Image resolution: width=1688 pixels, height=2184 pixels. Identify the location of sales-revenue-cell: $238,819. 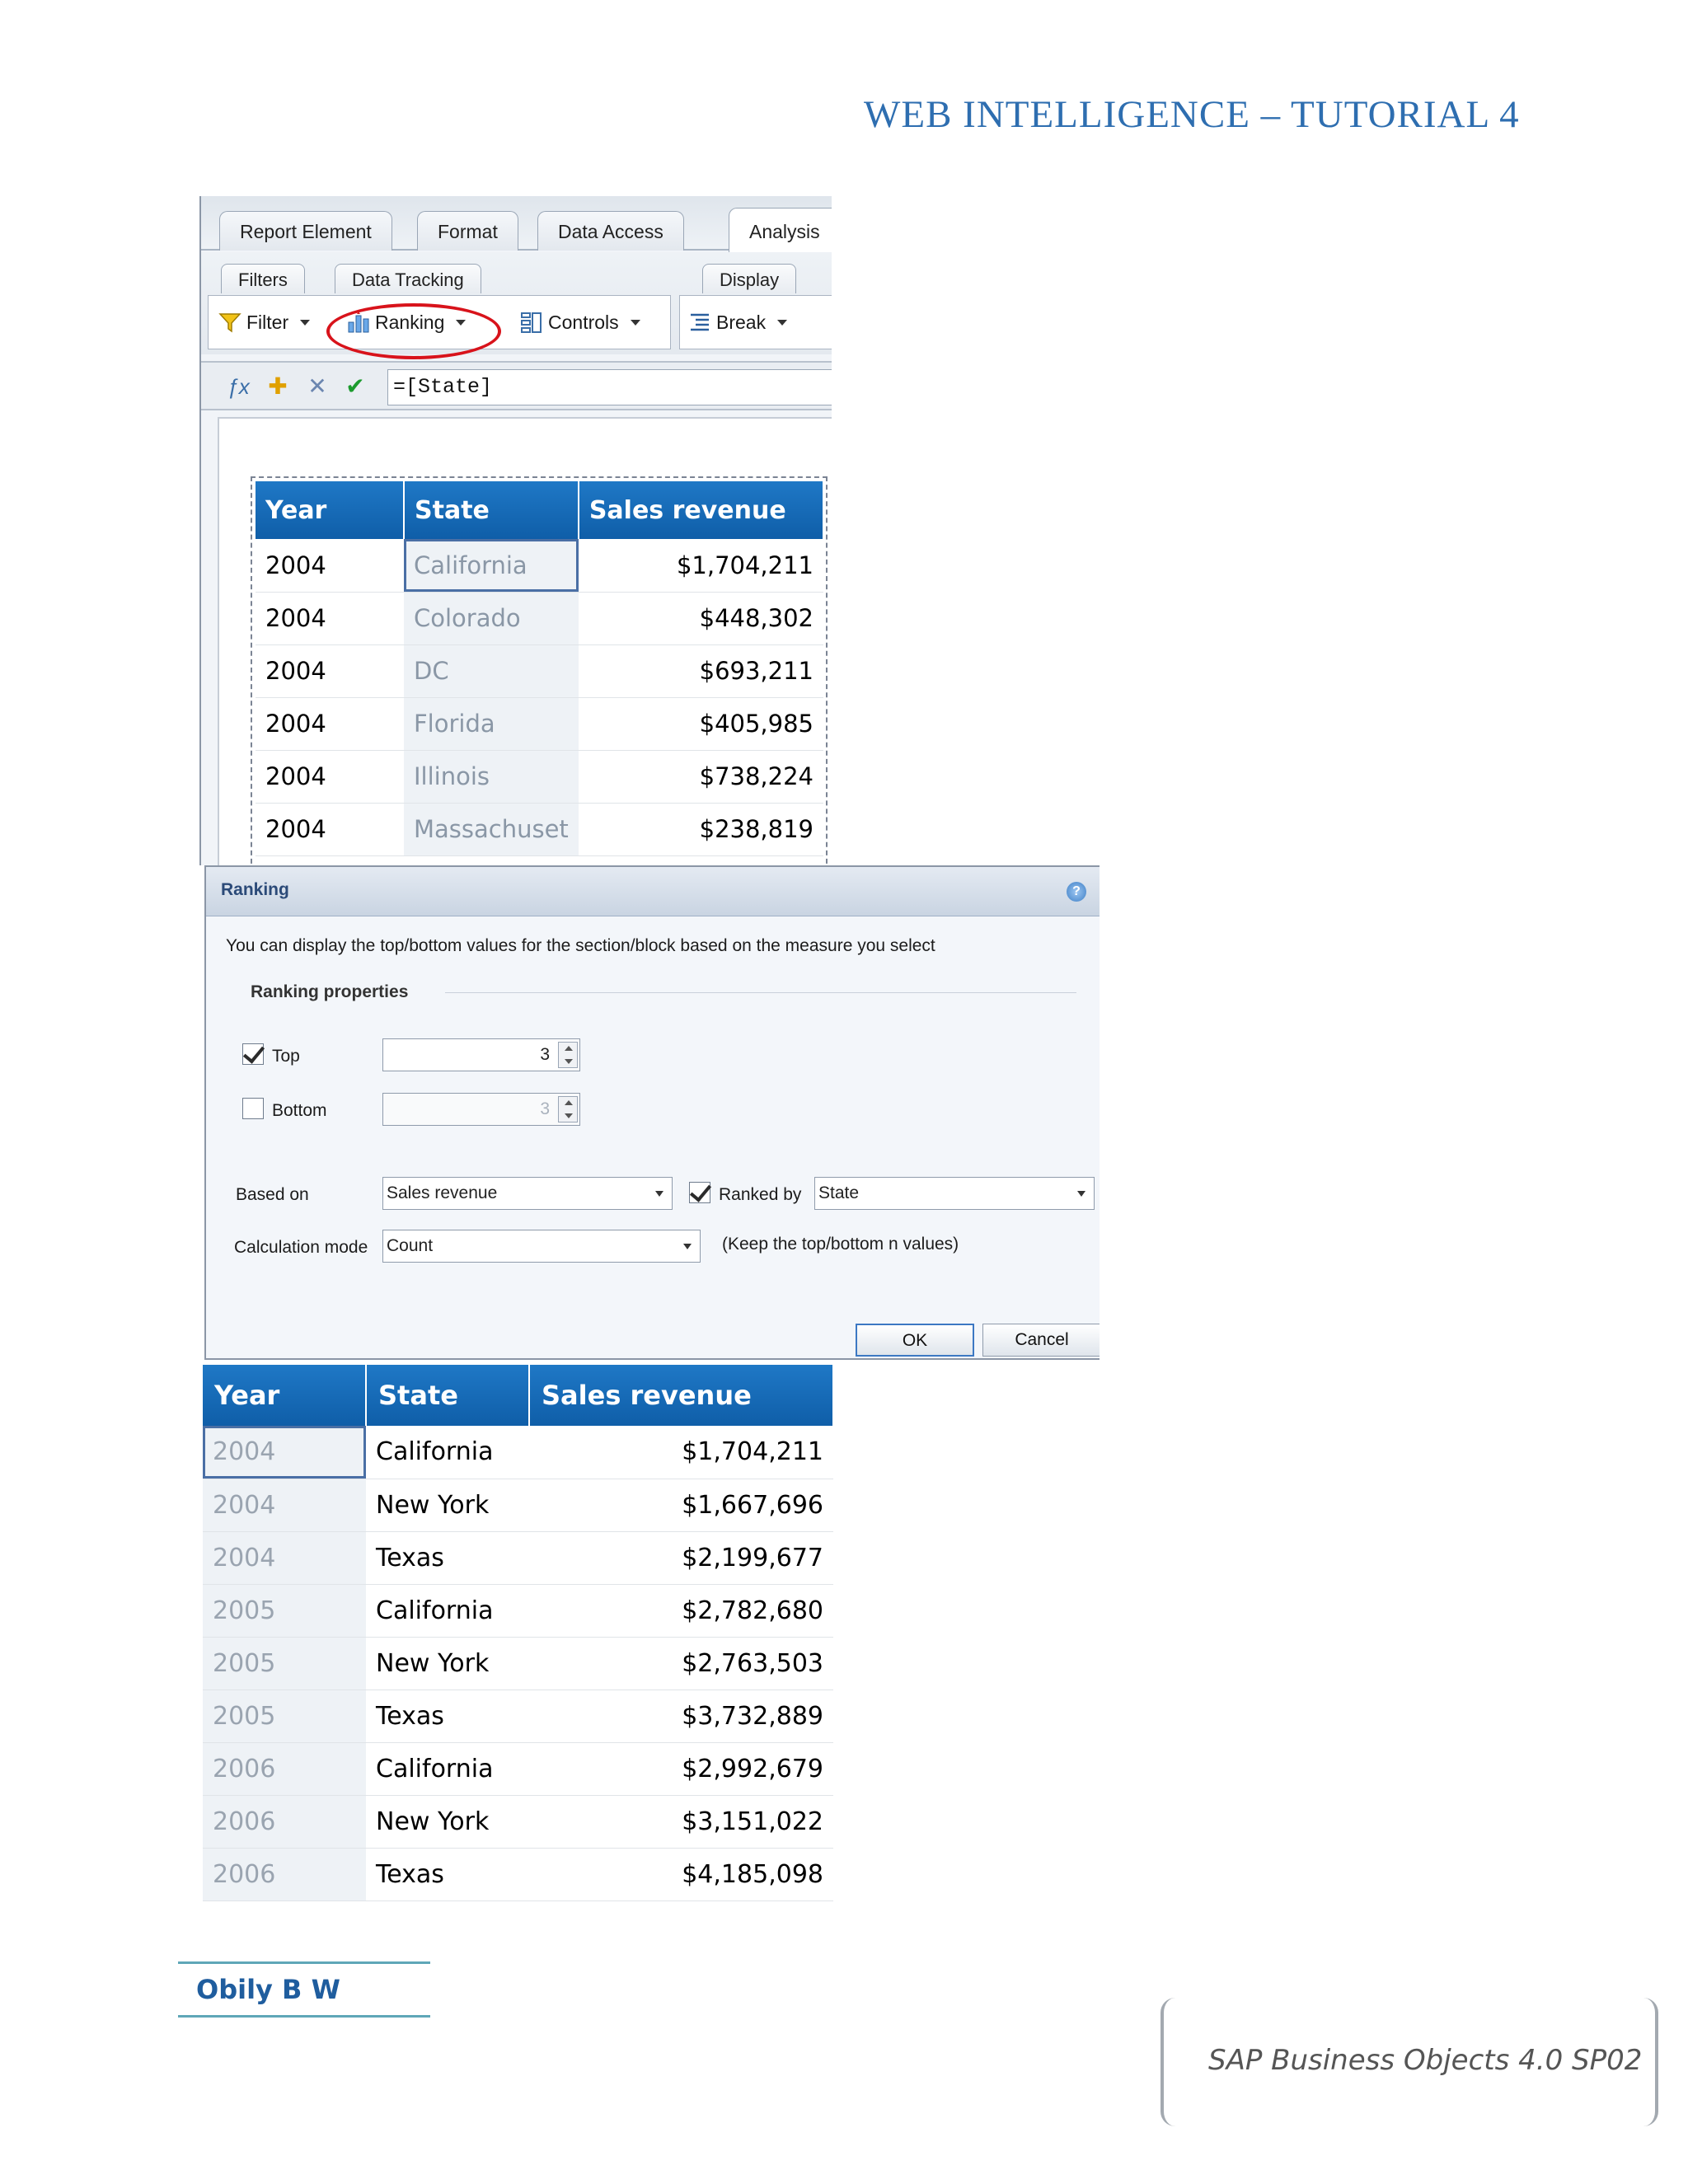
(700, 829).